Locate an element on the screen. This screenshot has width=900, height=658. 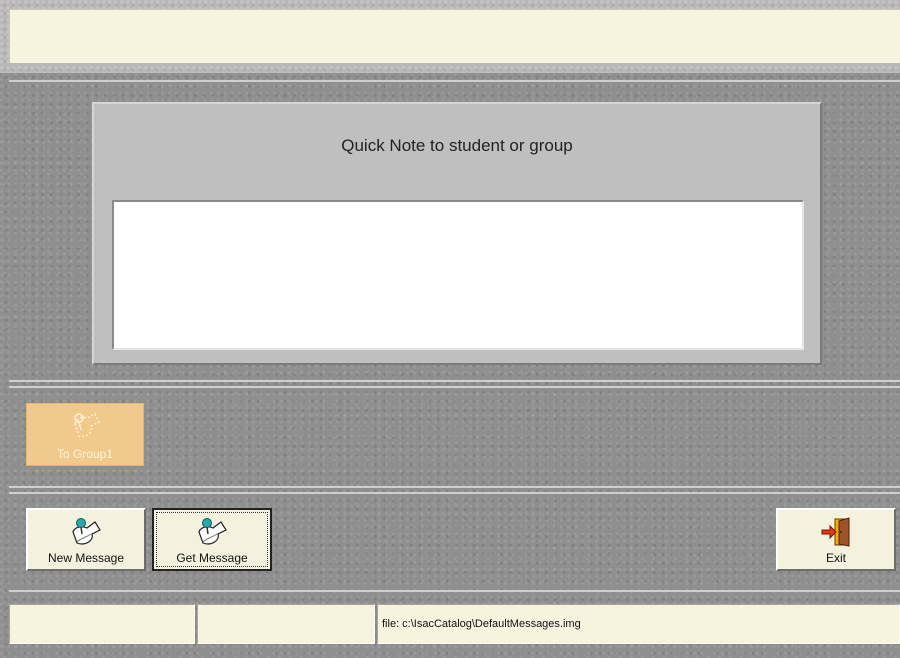
to-group-label: To Group1 is located at coordinates (85, 454).